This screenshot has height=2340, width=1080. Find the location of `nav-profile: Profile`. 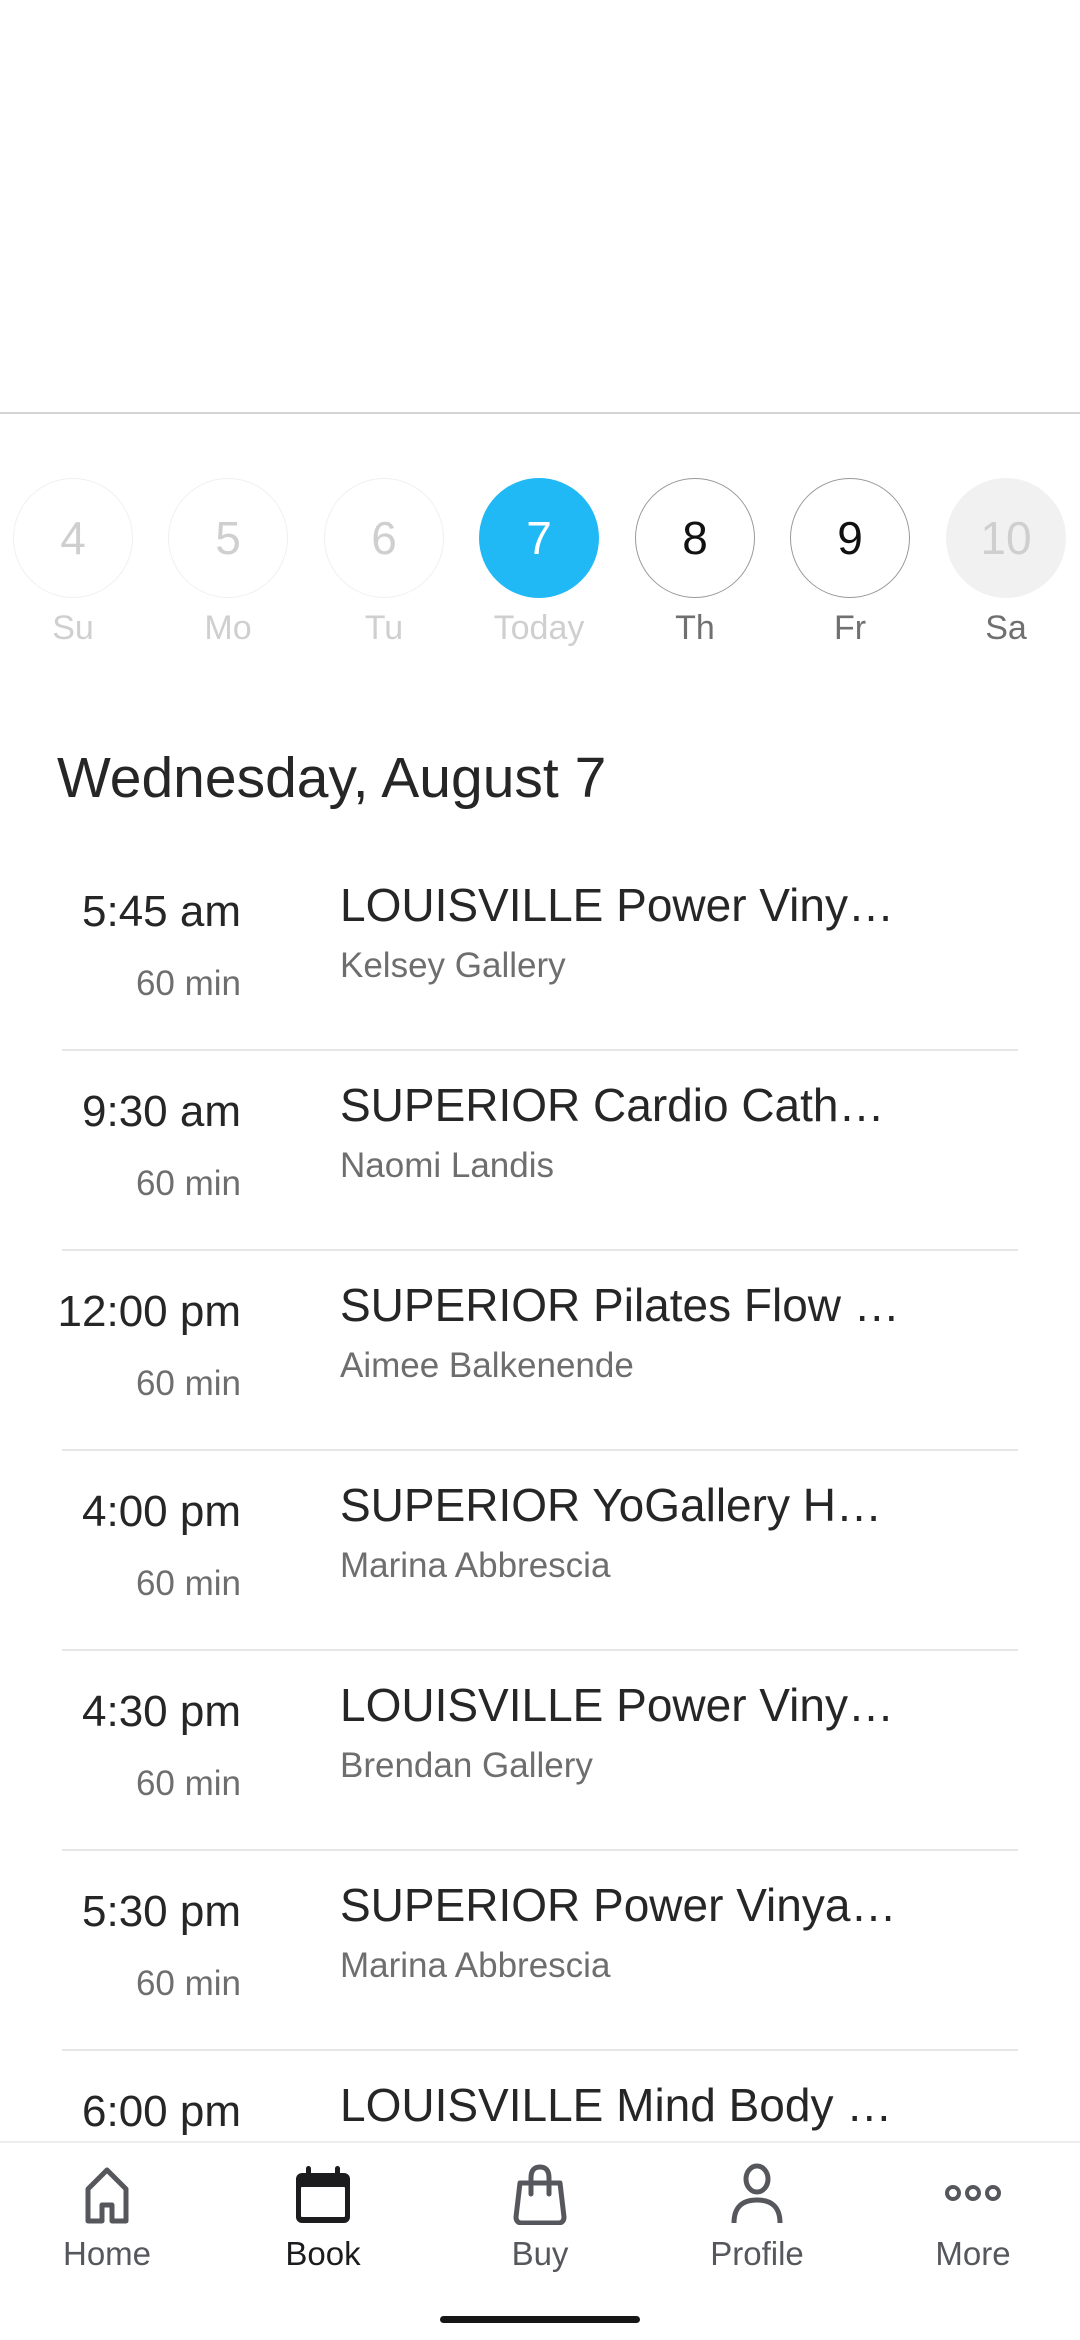

nav-profile: Profile is located at coordinates (757, 2221).